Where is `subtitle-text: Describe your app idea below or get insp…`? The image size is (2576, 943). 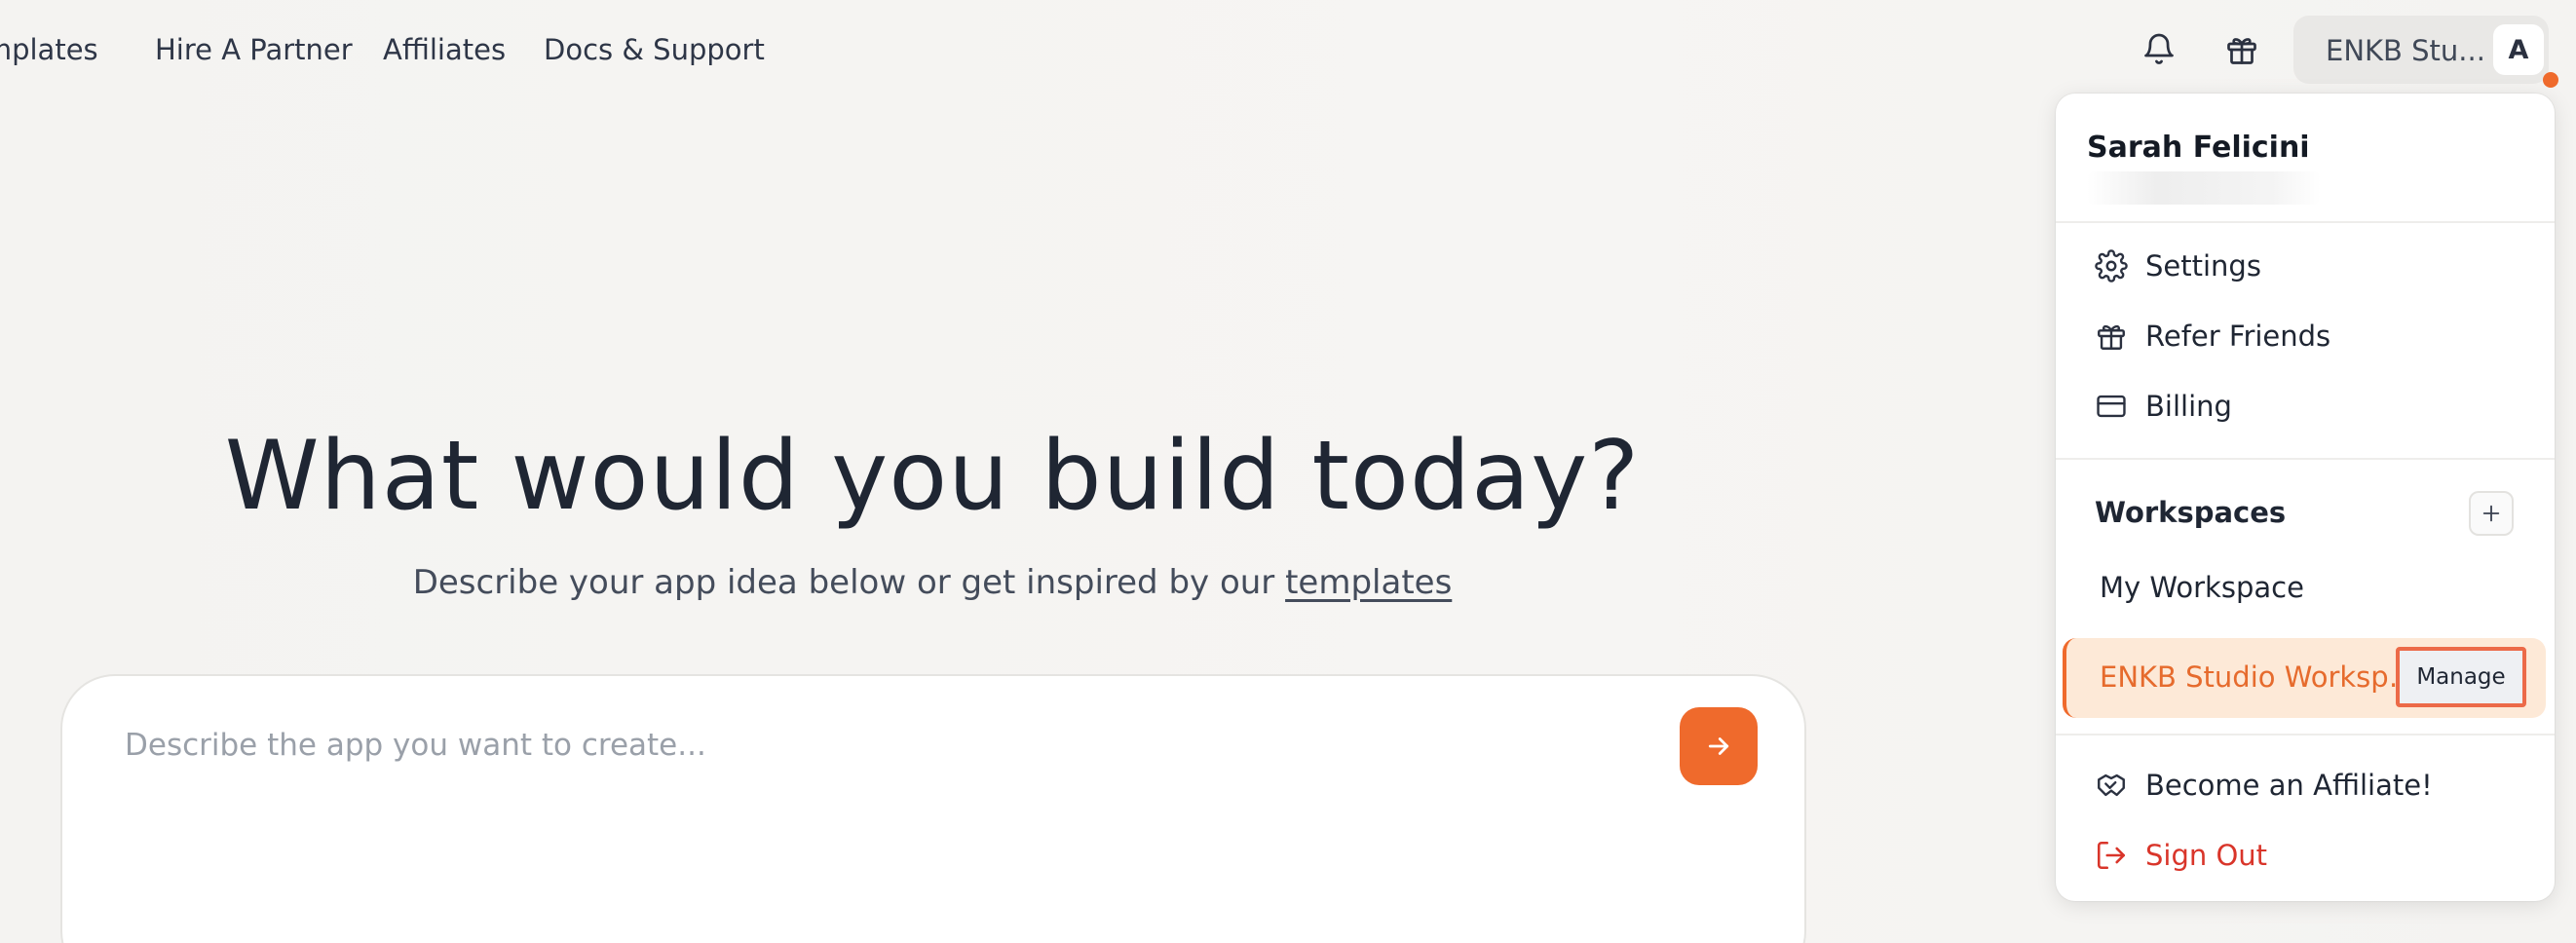
subtitle-text: Describe your app idea below or get insp… is located at coordinates (849, 582).